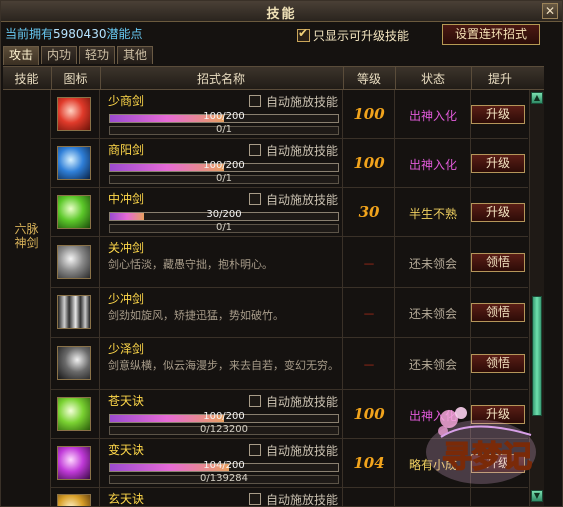 This screenshot has width=563, height=507. What do you see at coordinates (74, 414) in the screenshot?
I see `green-strike-icon` at bounding box center [74, 414].